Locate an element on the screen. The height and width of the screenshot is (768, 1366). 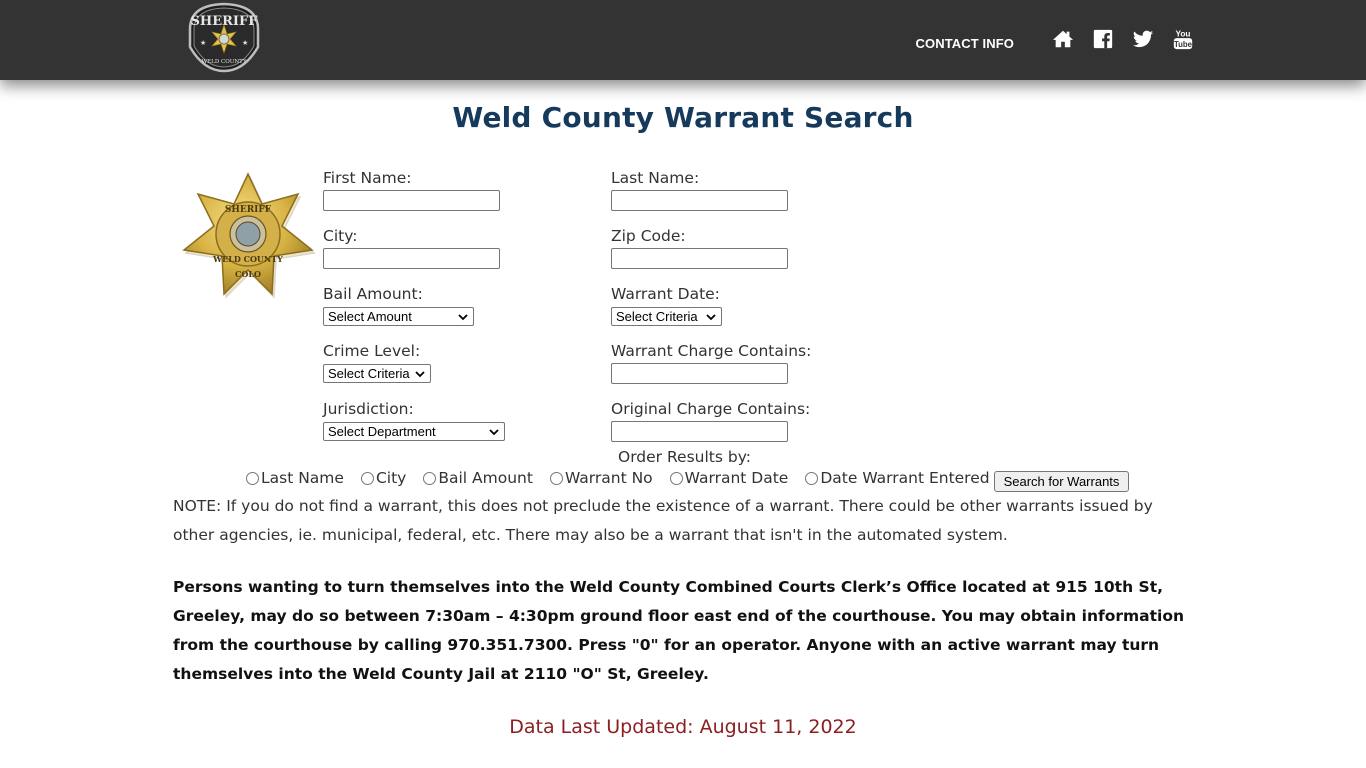
badge-text-county: WELD COUNTY is located at coordinates (247, 259).